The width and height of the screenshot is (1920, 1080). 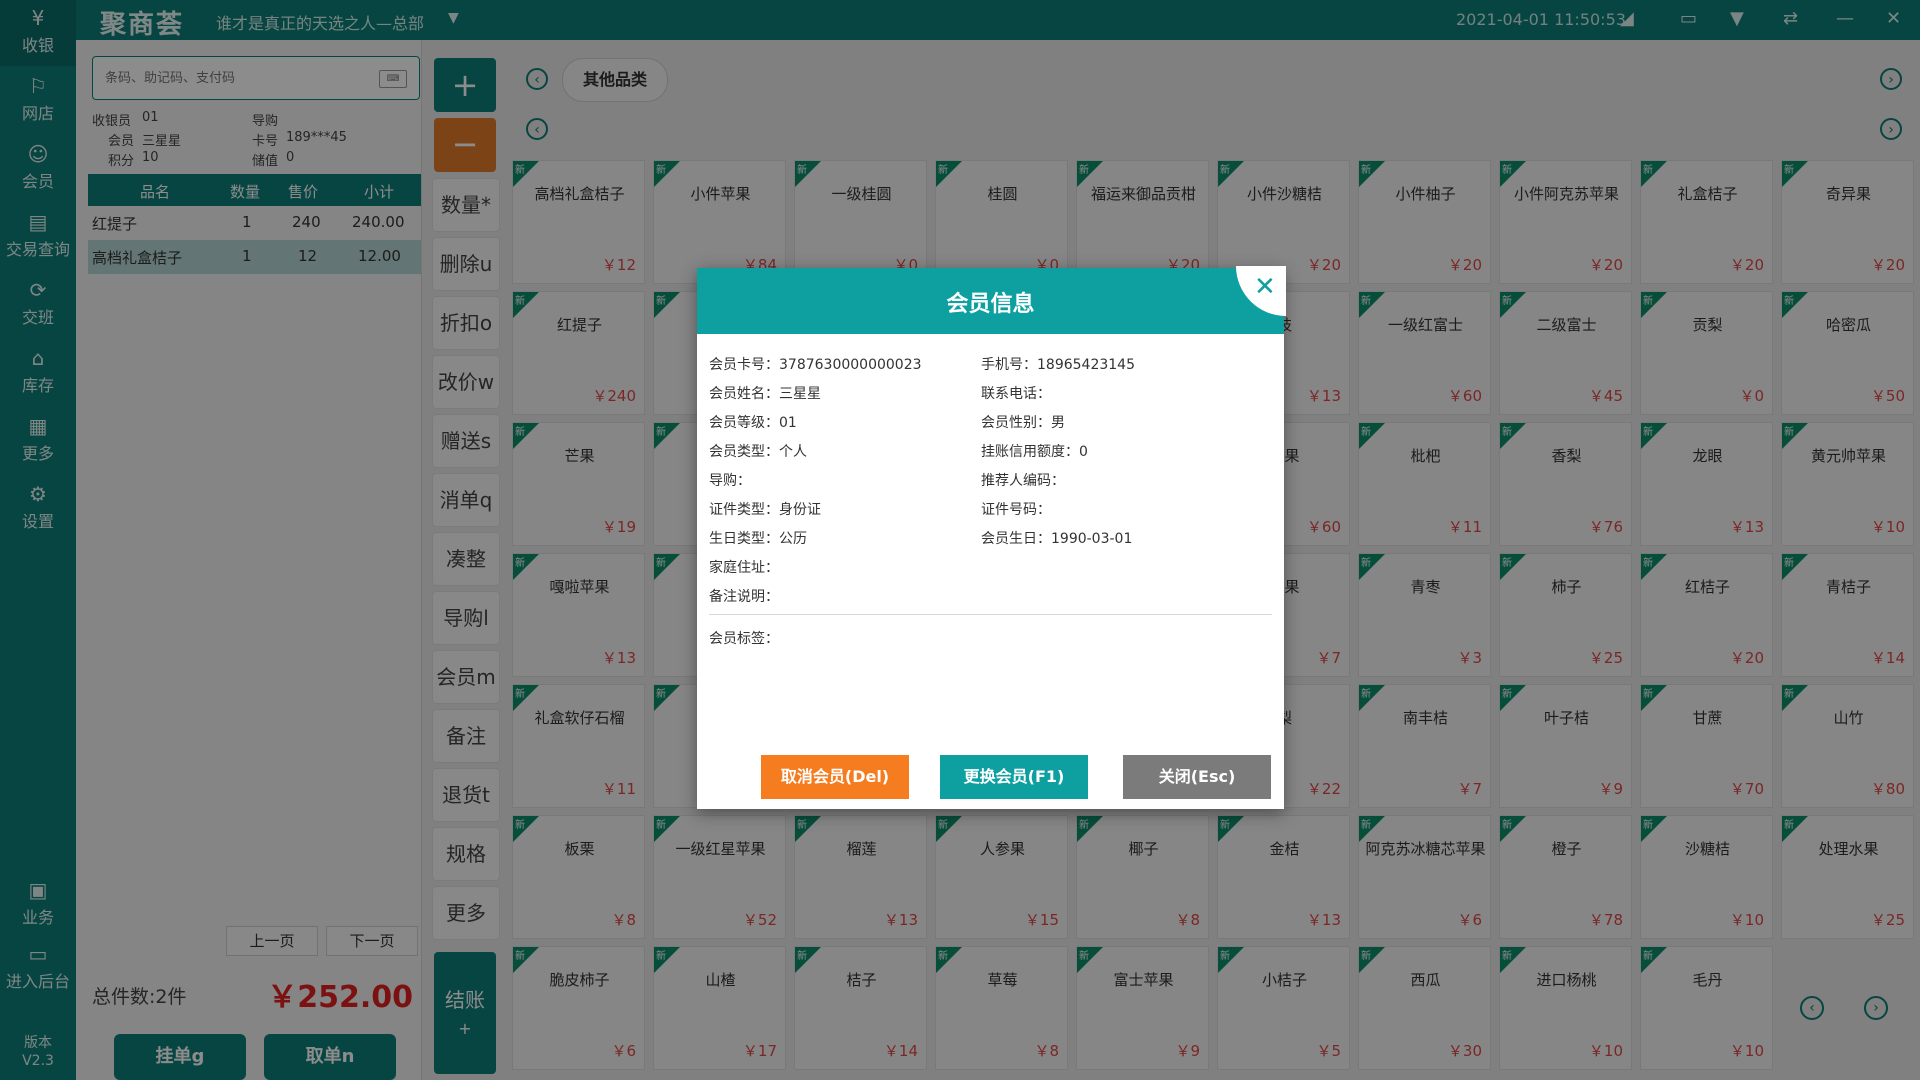 I want to click on close-dialog-button: 关闭(Esc), so click(x=1197, y=777).